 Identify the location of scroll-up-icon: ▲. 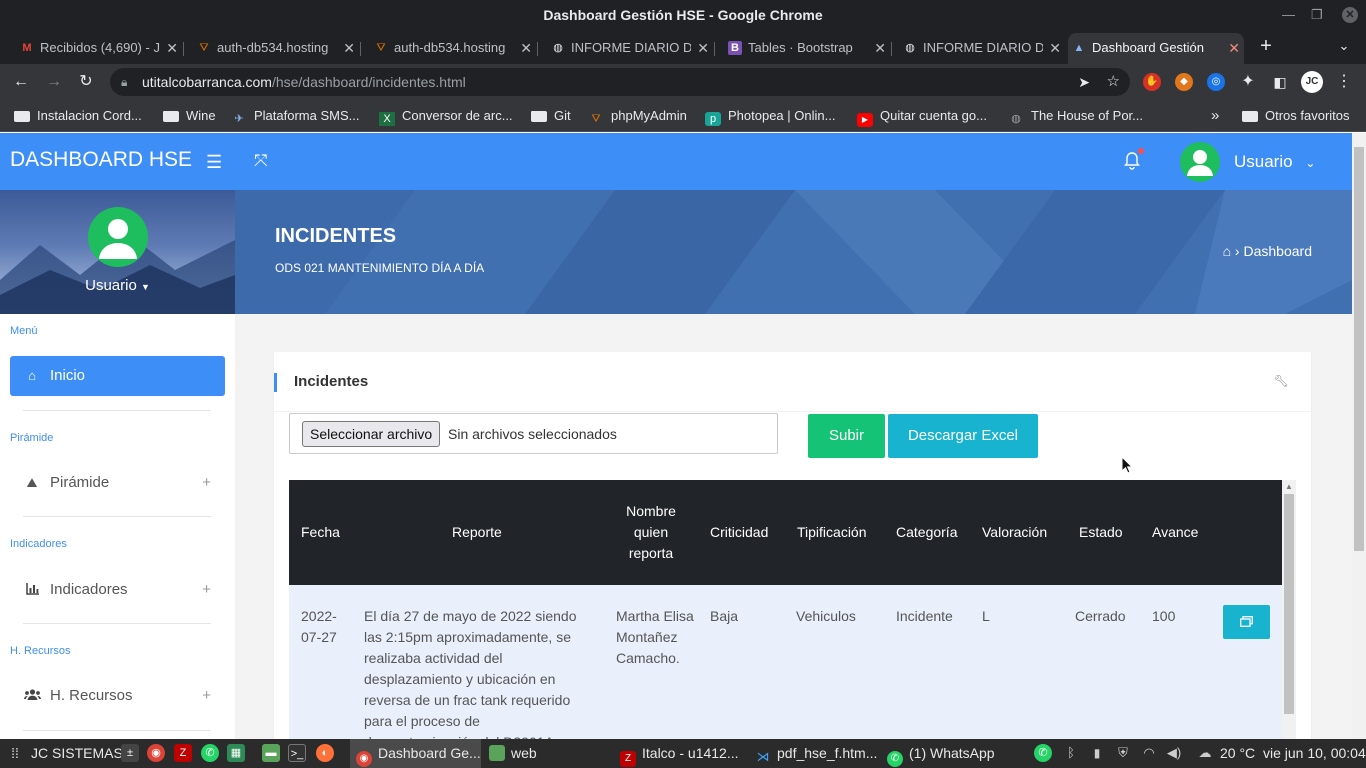
(1289, 486).